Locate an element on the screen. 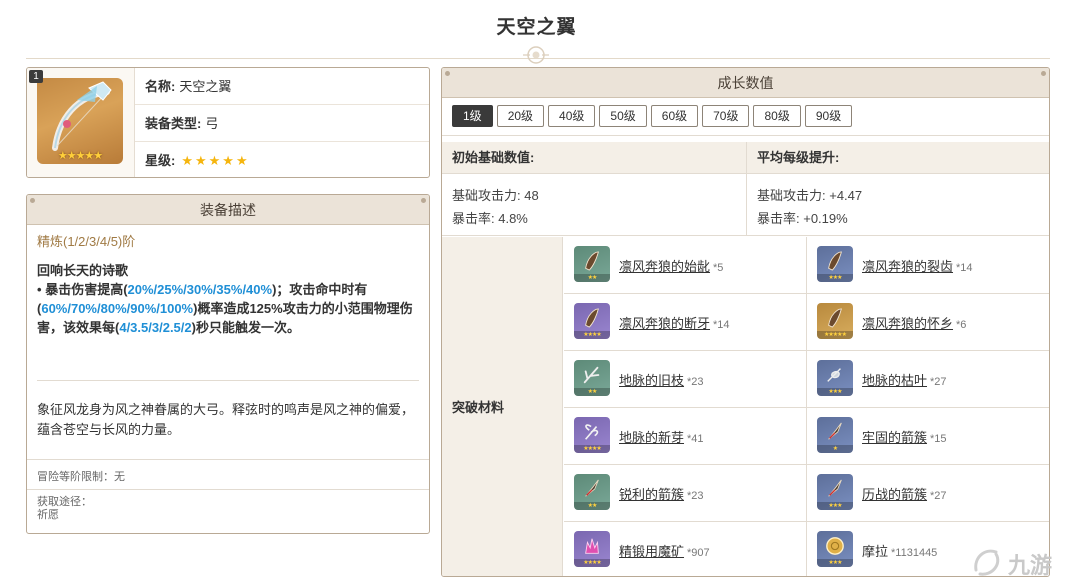  material-cell: ★★ 地脉的旧枝 *23 is located at coordinates (685, 379).